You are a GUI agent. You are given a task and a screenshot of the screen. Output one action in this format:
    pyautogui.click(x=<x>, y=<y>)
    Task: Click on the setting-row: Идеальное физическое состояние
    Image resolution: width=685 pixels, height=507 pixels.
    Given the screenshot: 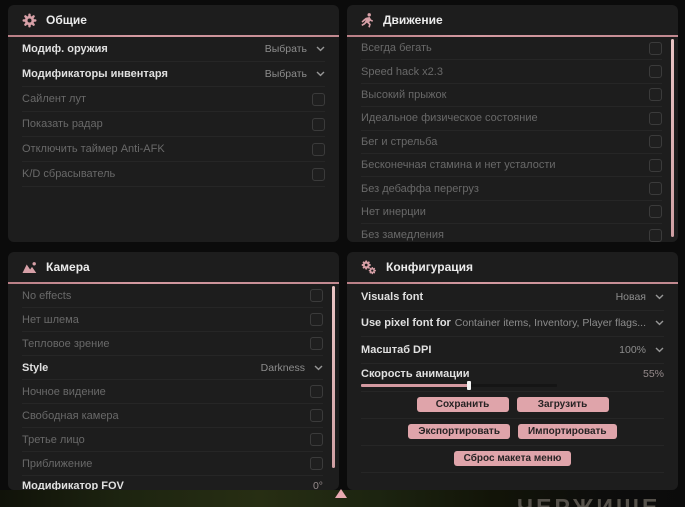 What is the action you would take?
    pyautogui.click(x=511, y=119)
    